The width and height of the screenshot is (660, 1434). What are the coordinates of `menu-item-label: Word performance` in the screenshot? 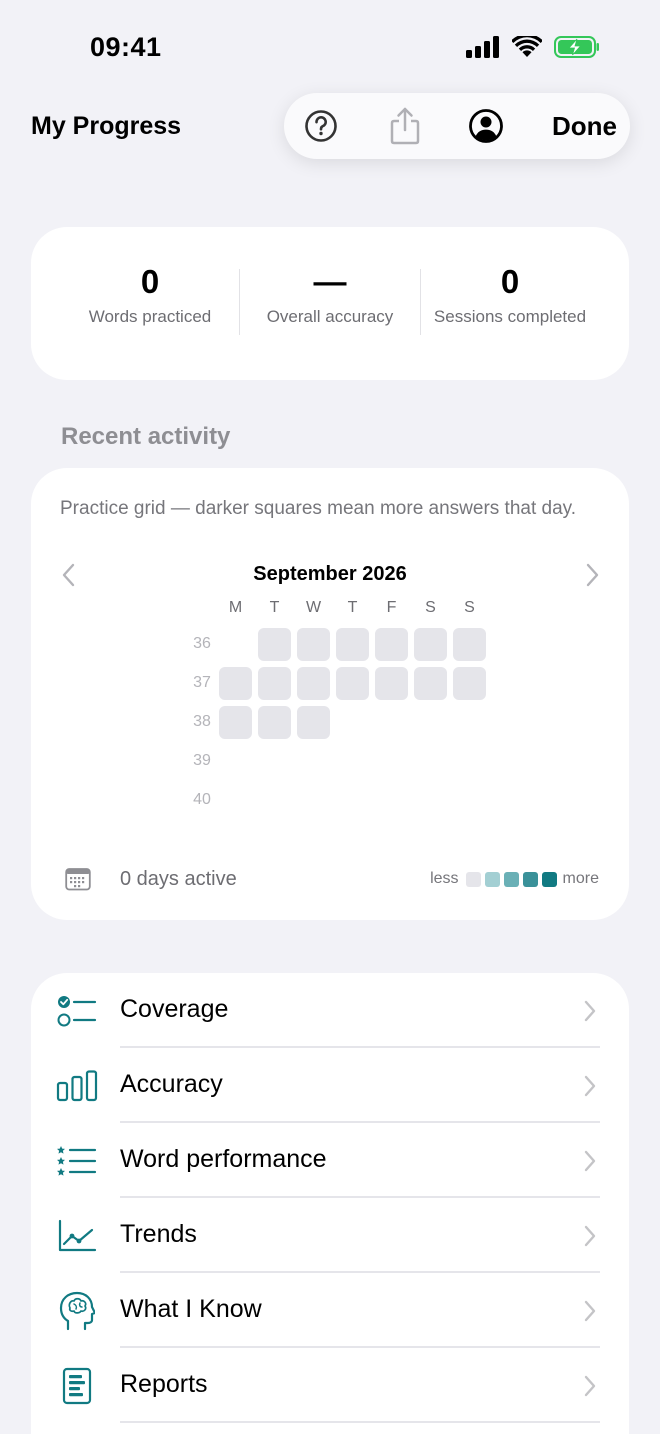 It's located at (223, 1159).